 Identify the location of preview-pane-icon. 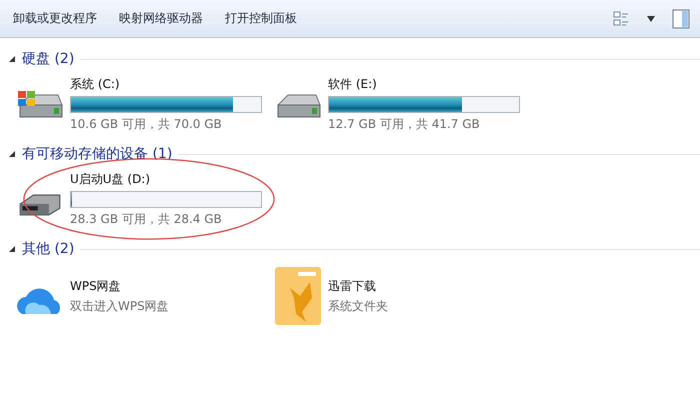
(681, 18).